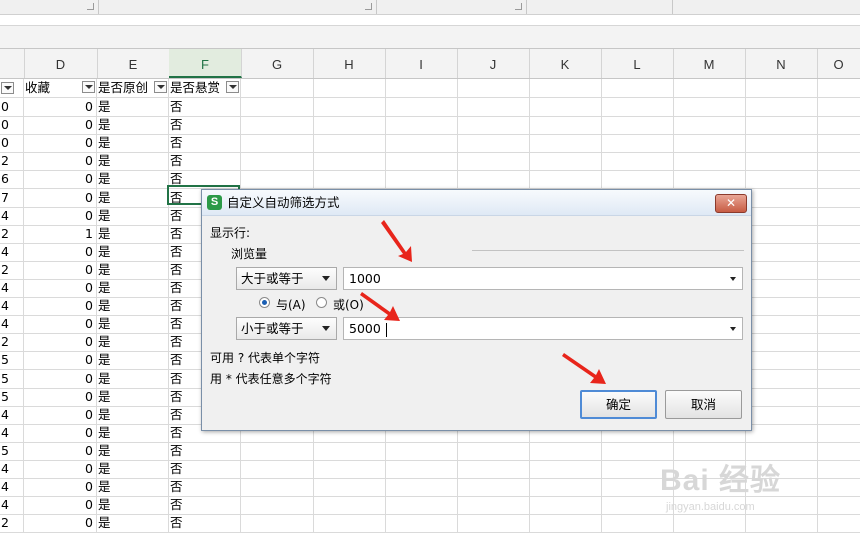 The width and height of the screenshot is (860, 536). Describe the element at coordinates (565, 63) in the screenshot. I see `column-header-k: K` at that location.